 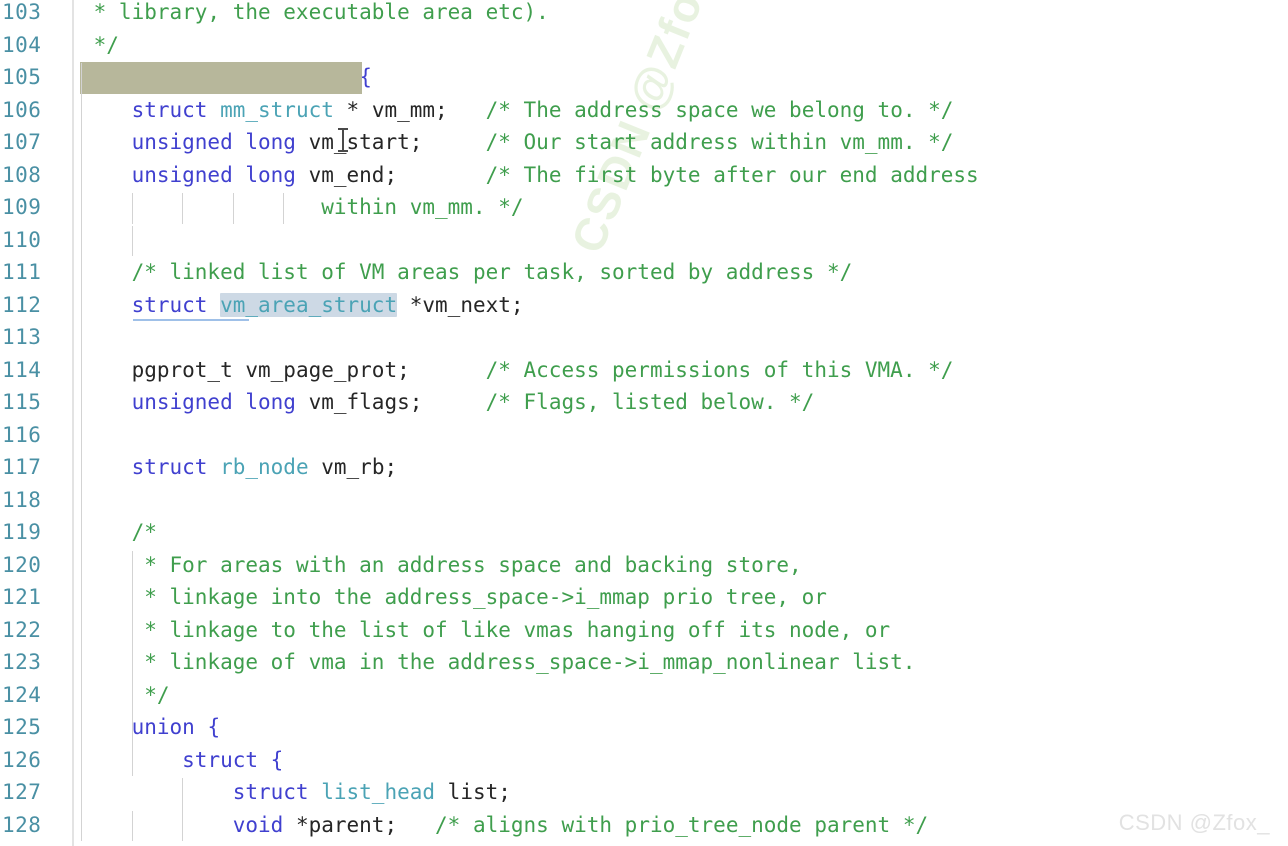 I want to click on code-line: * library, the executable area etc)., so click(x=315, y=14).